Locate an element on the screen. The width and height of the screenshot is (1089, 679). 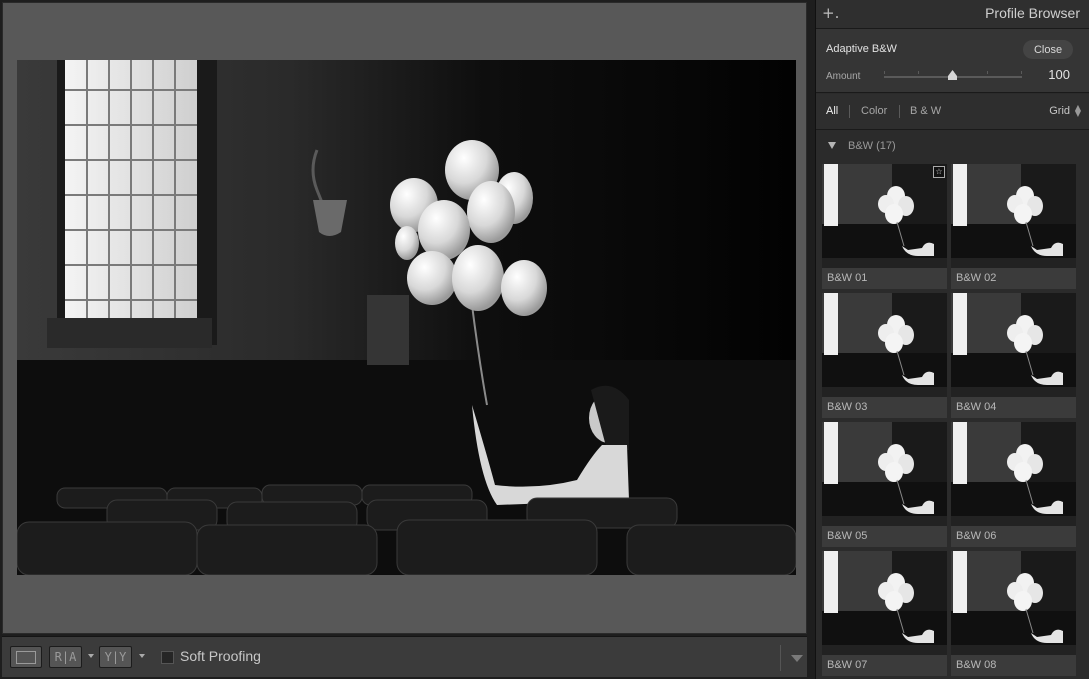
amount-value: 100 is located at coordinates (1059, 74).